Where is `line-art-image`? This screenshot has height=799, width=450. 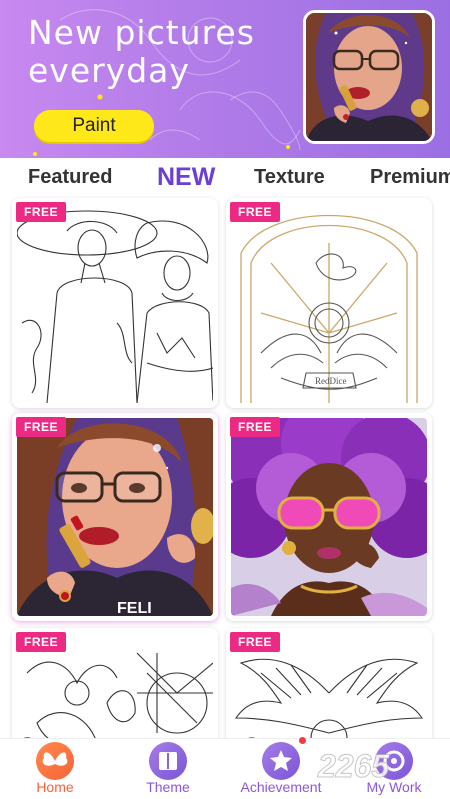
line-art-image is located at coordinates (115, 303).